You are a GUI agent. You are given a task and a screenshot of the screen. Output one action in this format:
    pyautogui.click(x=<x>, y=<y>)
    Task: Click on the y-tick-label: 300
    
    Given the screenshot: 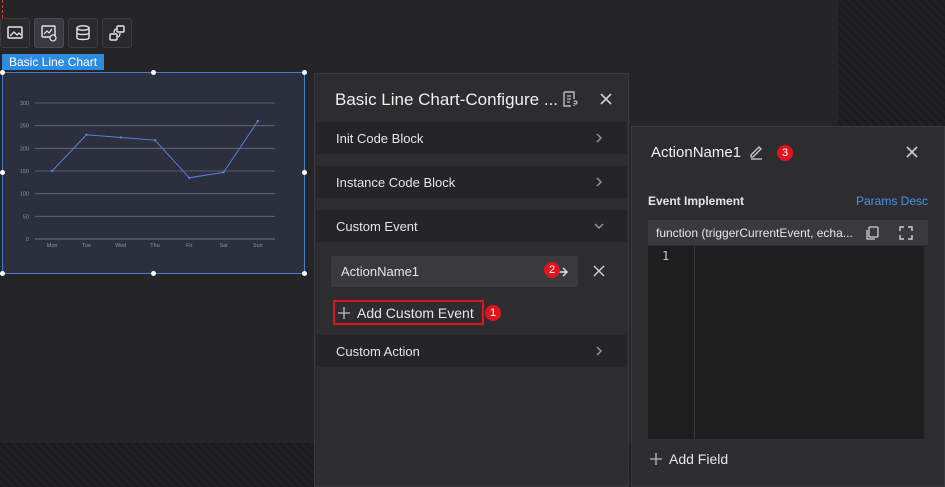 What is the action you would take?
    pyautogui.click(x=24, y=104)
    